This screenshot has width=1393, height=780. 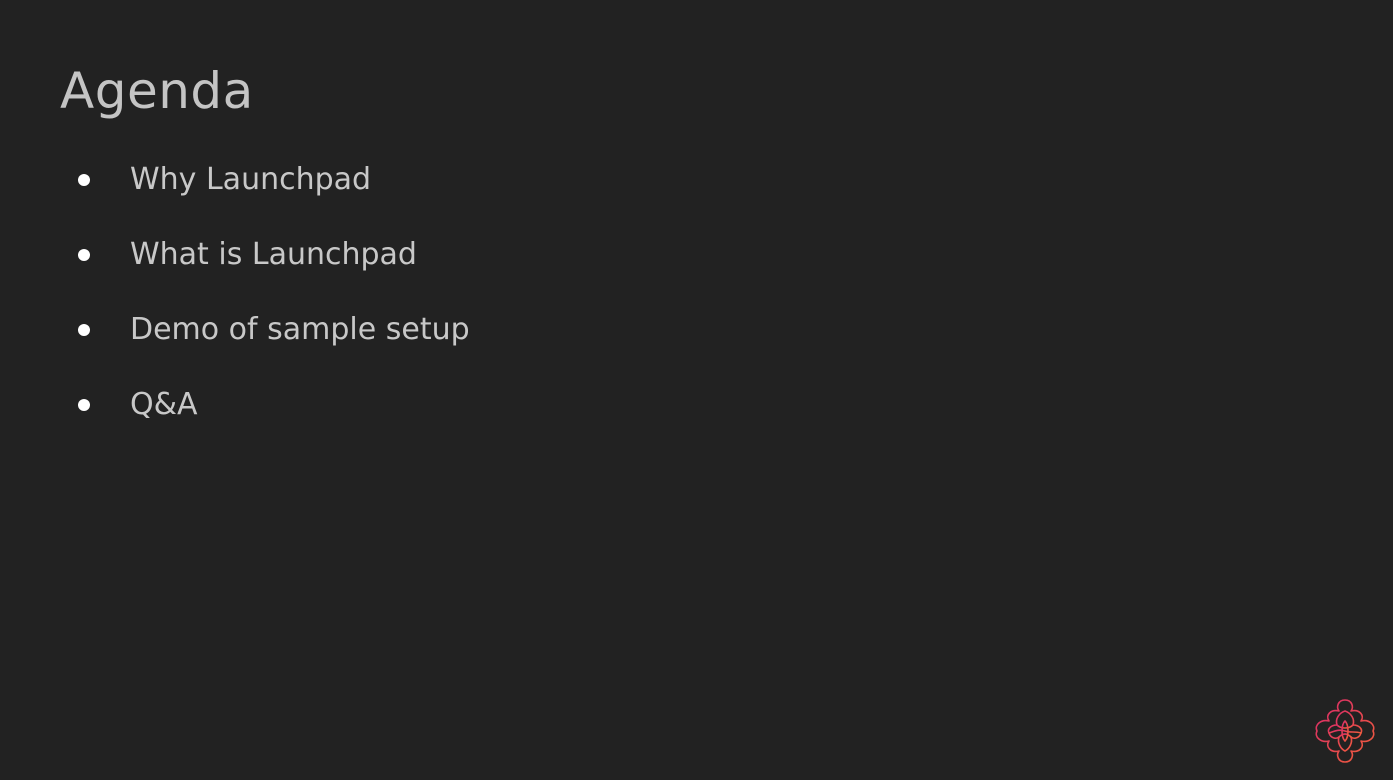 I want to click on slide-title: Agenda, so click(x=157, y=91).